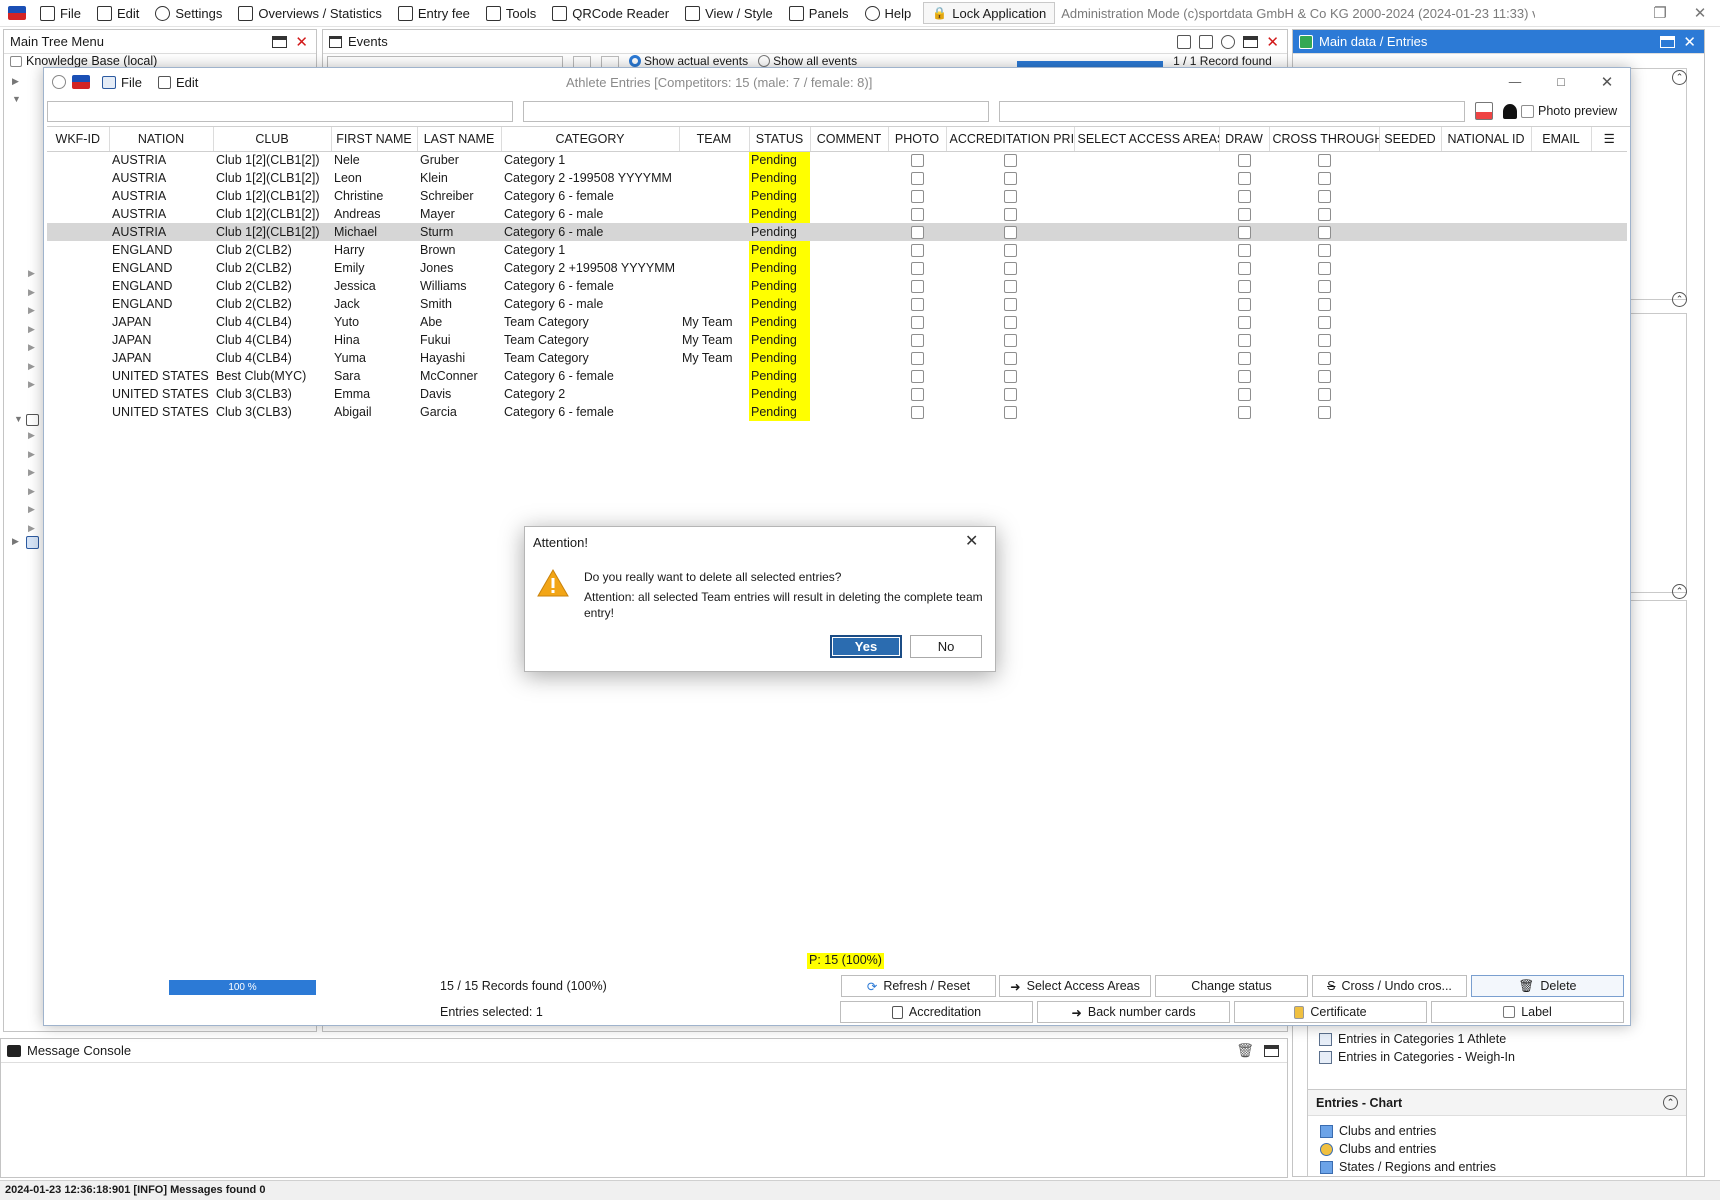 This screenshot has height=1200, width=1720. What do you see at coordinates (1206, 41) in the screenshot?
I see `open-folder-icon` at bounding box center [1206, 41].